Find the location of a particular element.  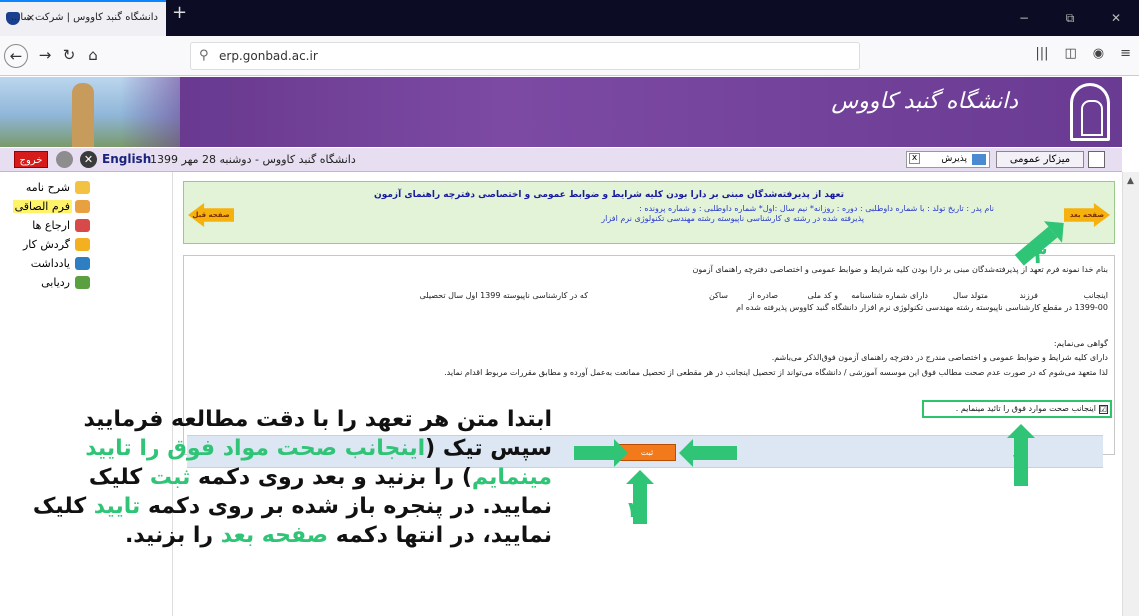

scroll-up-icon: ▲ is located at coordinates (1130, 181).